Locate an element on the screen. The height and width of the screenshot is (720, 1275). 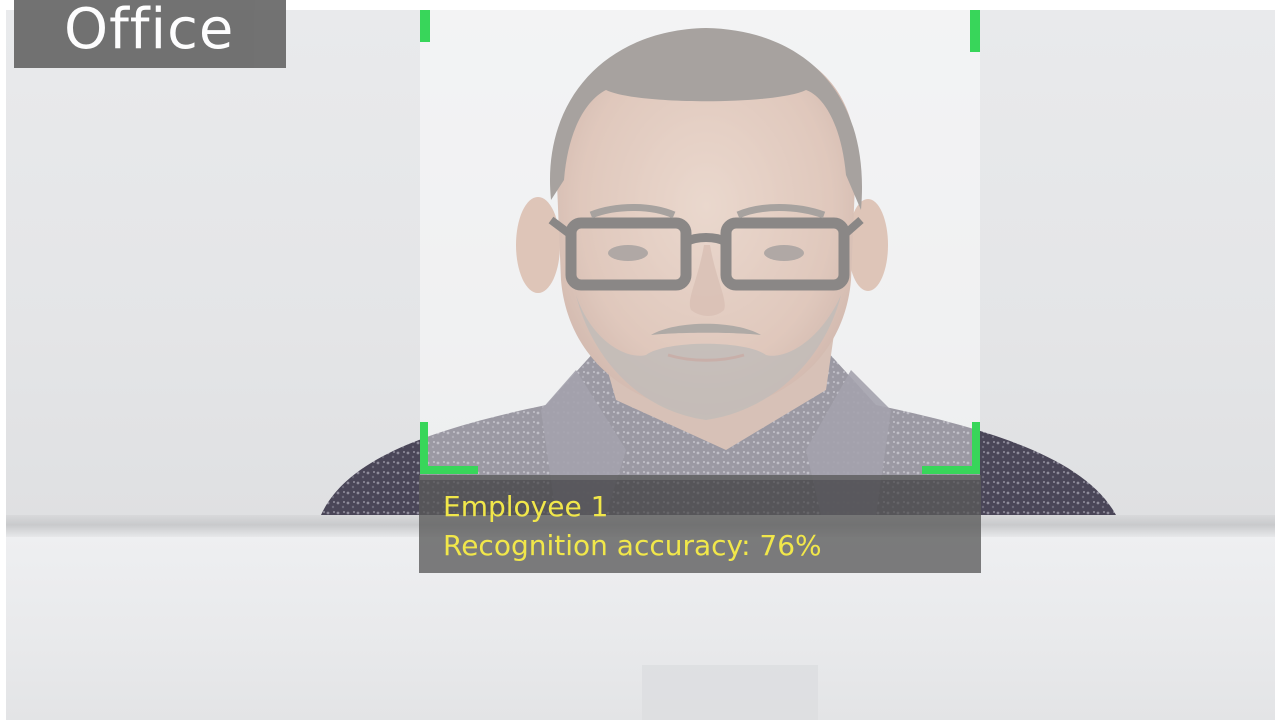
employee-name: Employee 1 is located at coordinates (526, 506).